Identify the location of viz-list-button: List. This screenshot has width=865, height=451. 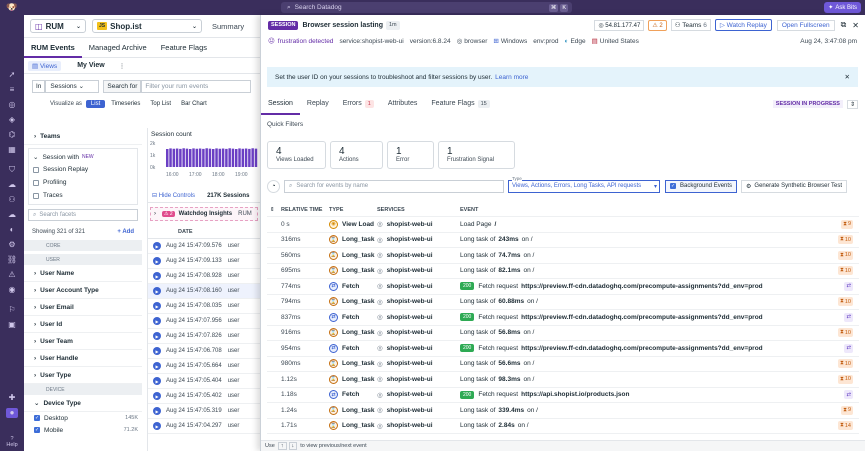
(95, 104).